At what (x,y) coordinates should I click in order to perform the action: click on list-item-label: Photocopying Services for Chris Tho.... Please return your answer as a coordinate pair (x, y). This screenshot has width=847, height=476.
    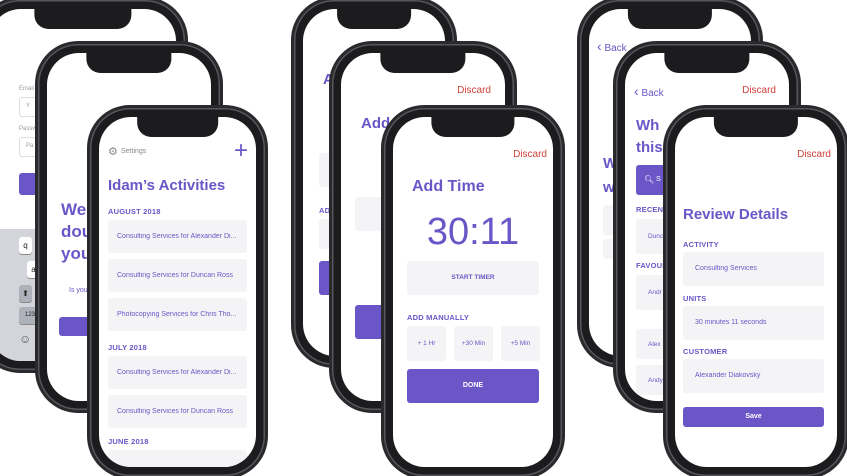
    Looking at the image, I should click on (177, 314).